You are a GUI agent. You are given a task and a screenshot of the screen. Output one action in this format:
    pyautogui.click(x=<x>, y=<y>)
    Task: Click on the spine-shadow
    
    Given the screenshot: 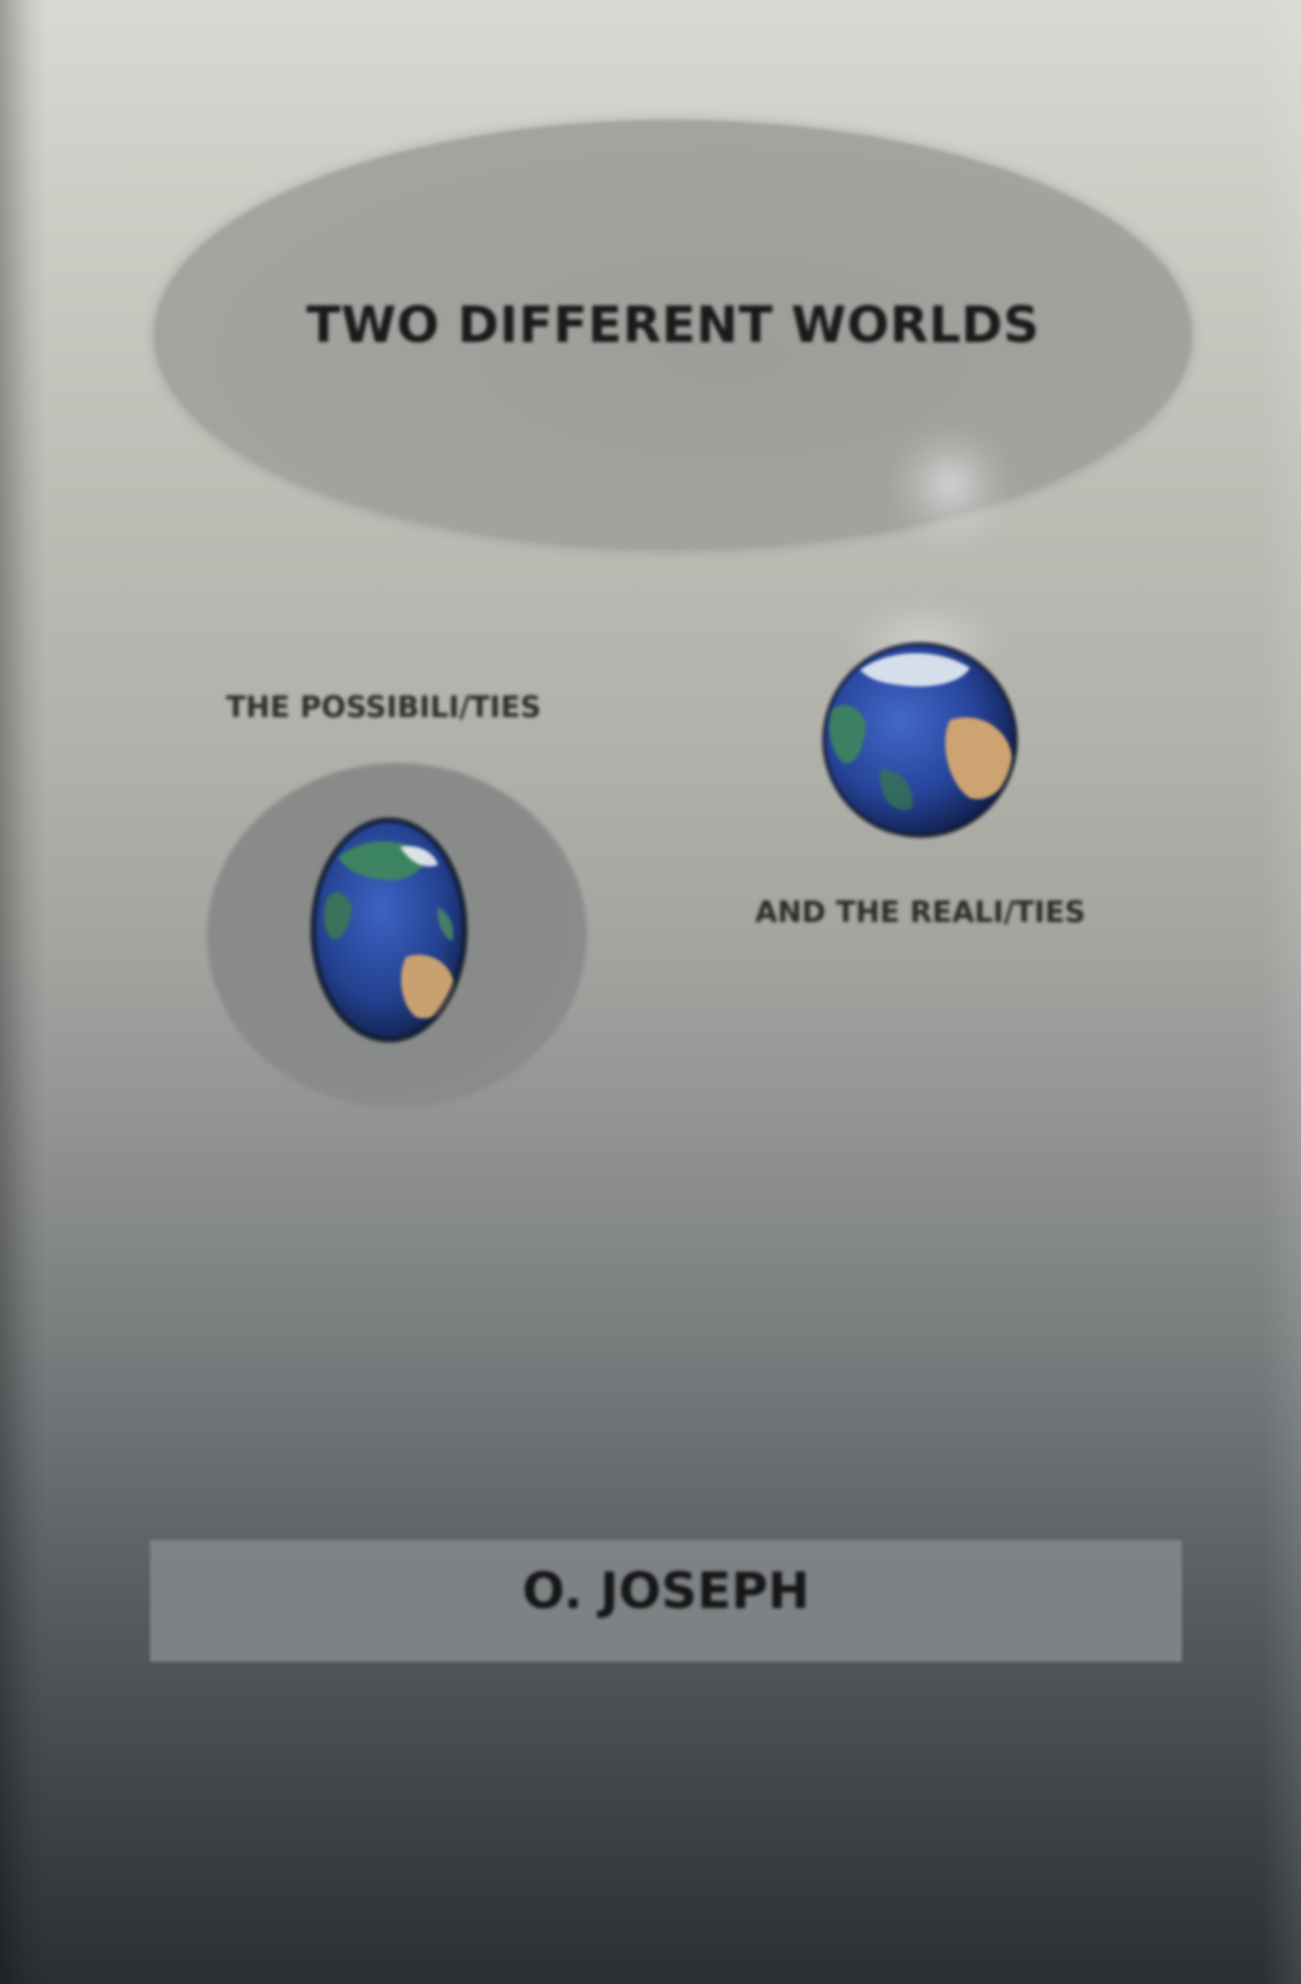 What is the action you would take?
    pyautogui.click(x=23, y=992)
    